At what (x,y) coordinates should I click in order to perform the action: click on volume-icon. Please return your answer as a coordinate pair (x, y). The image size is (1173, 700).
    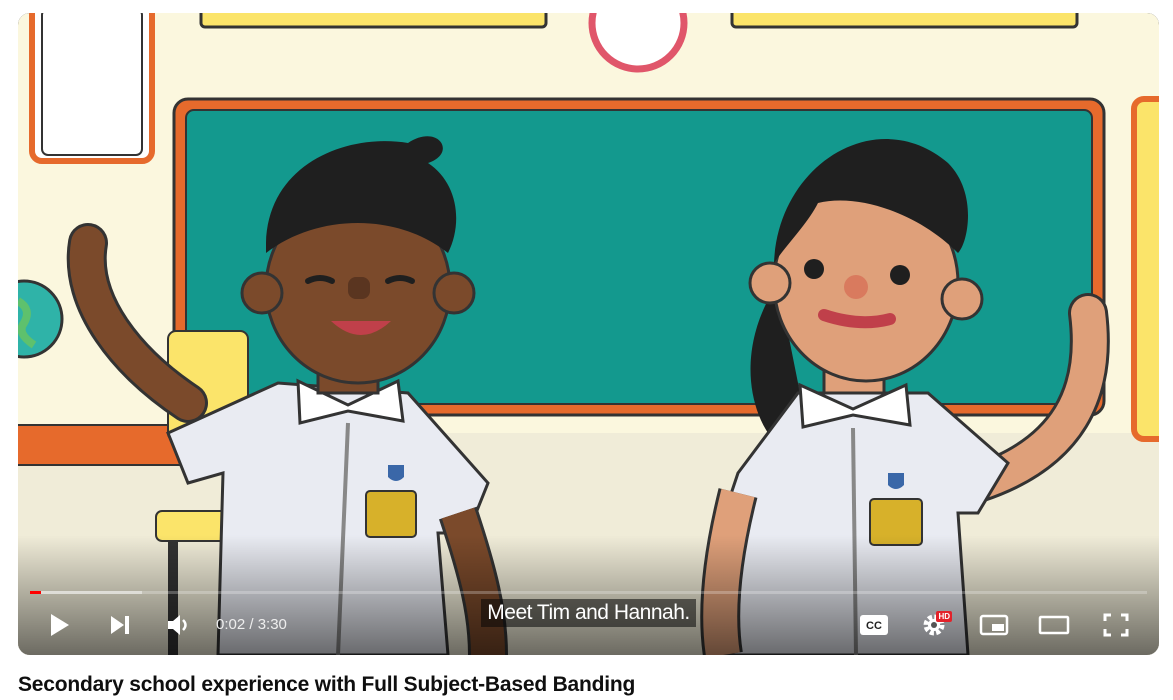
    Looking at the image, I should click on (177, 625).